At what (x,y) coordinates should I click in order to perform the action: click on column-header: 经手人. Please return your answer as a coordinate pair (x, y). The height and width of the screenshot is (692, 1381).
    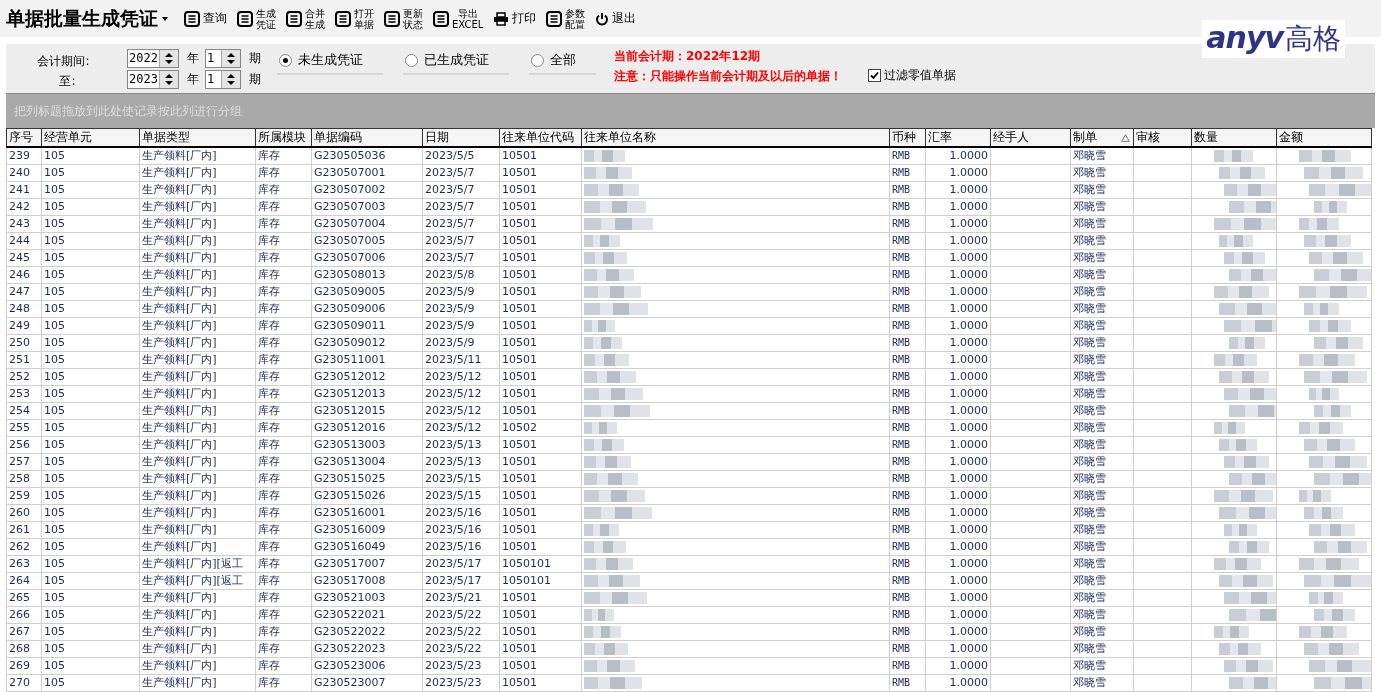
    Looking at the image, I should click on (1030, 137).